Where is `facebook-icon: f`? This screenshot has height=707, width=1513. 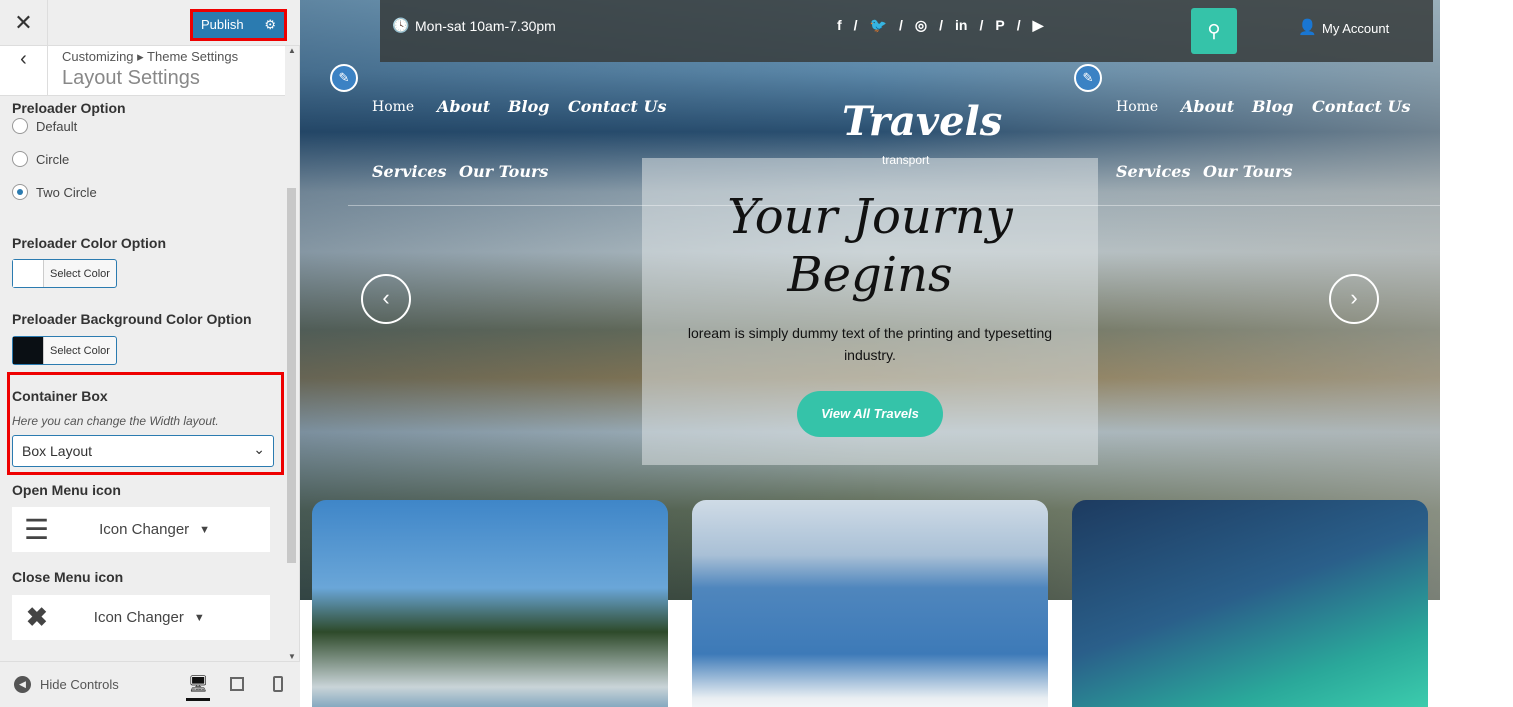 facebook-icon: f is located at coordinates (839, 25).